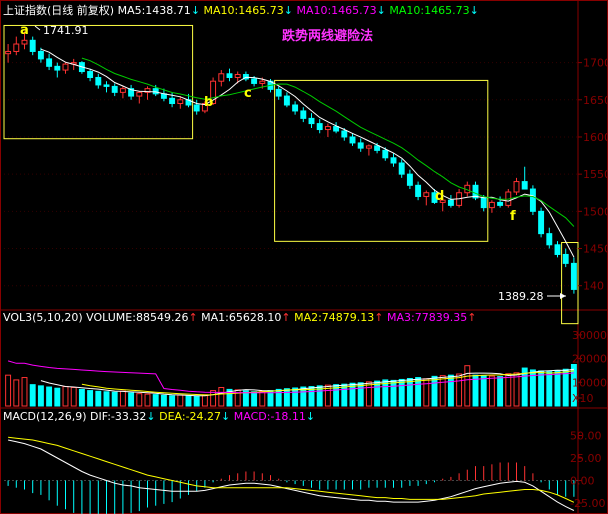 The height and width of the screenshot is (514, 608). What do you see at coordinates (45, 416) in the screenshot?
I see `macd-legend-item: MACD(12,26,9)` at bounding box center [45, 416].